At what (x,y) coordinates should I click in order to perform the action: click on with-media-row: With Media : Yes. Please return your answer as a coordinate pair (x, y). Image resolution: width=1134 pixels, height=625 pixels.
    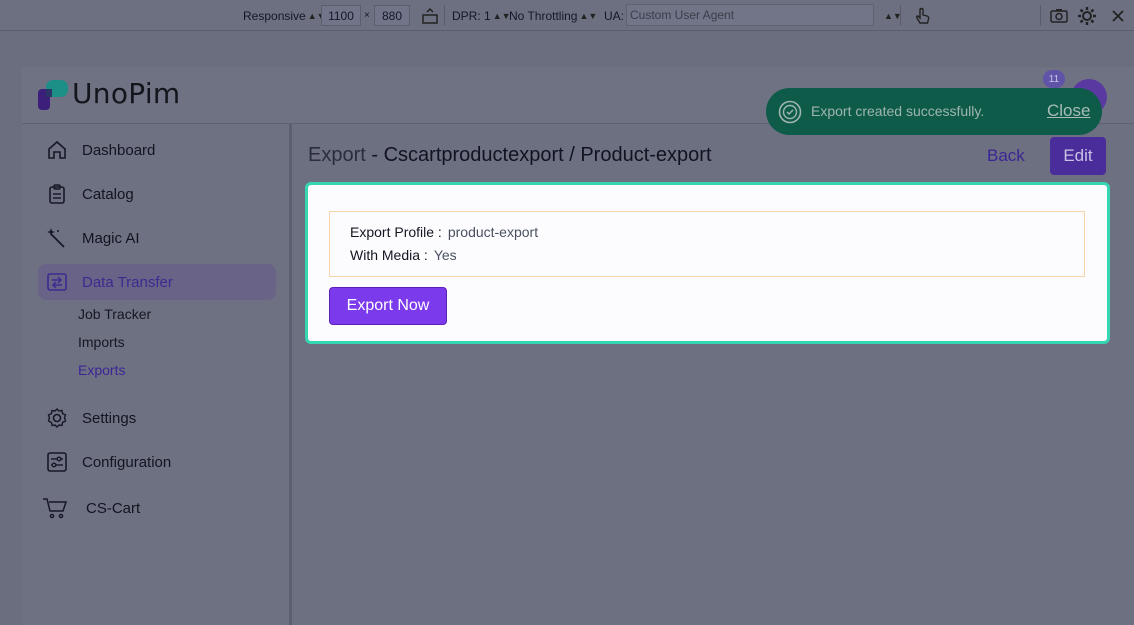
    Looking at the image, I should click on (403, 255).